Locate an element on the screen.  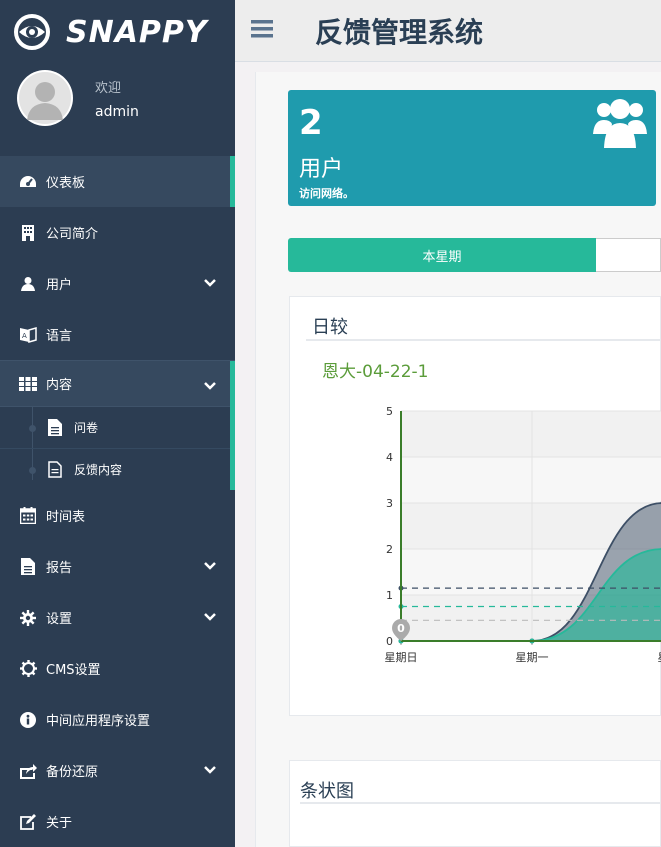
sidebar-item-label: 公司简介 is located at coordinates (72, 234).